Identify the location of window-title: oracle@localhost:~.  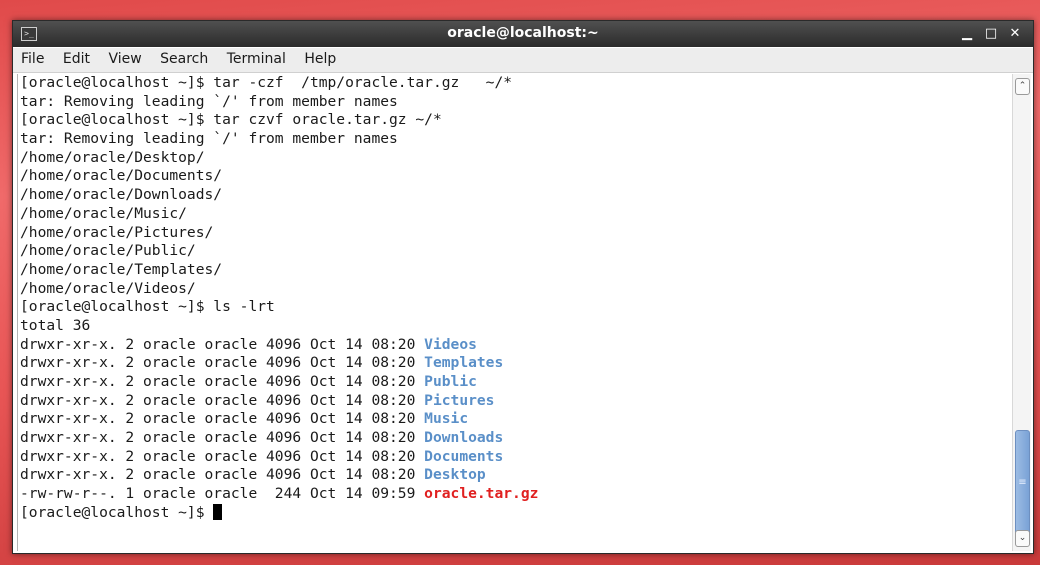
(523, 33).